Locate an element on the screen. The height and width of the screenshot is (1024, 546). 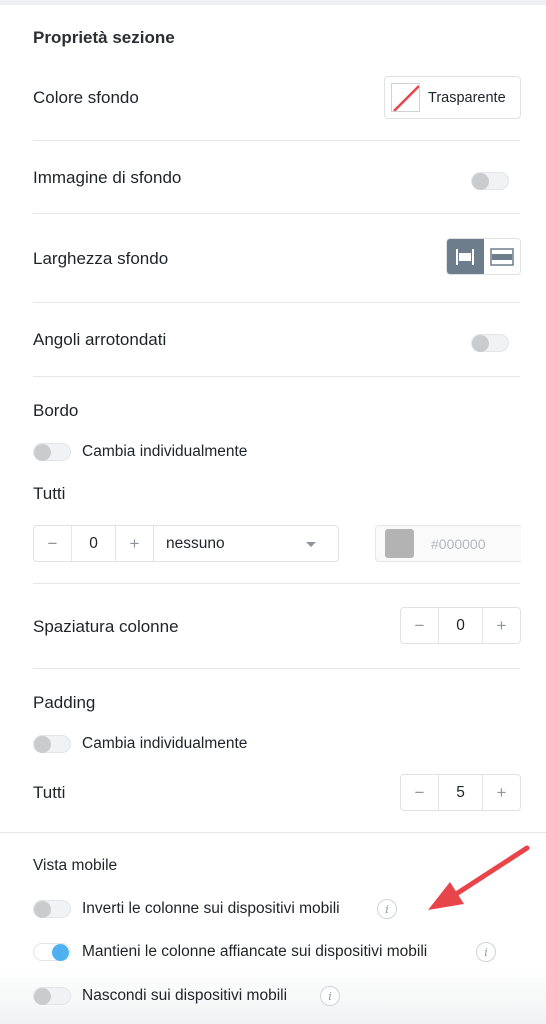
section-title: Proprietà sezione is located at coordinates (104, 37).